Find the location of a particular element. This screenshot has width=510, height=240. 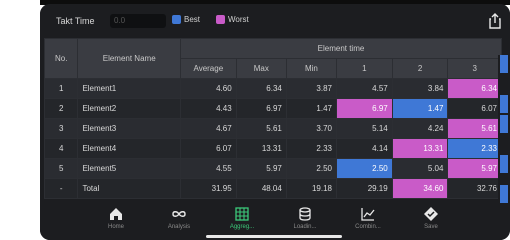

max-cell: 5.61 is located at coordinates (261, 128).